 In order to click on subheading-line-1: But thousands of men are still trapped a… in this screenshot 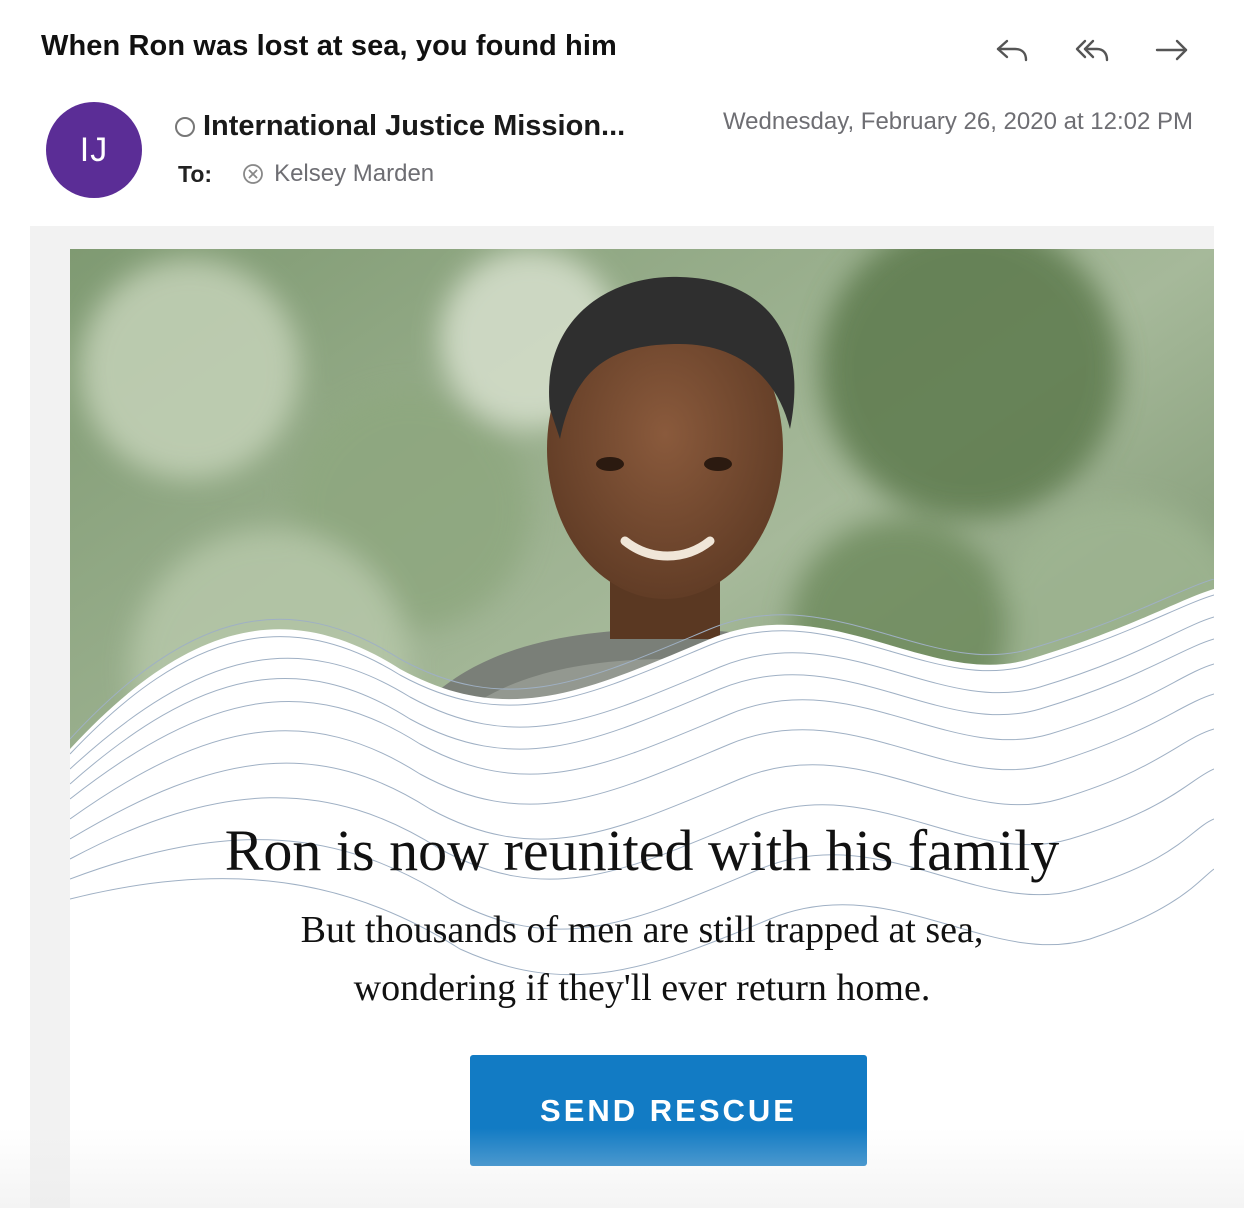, I will do `click(642, 930)`.